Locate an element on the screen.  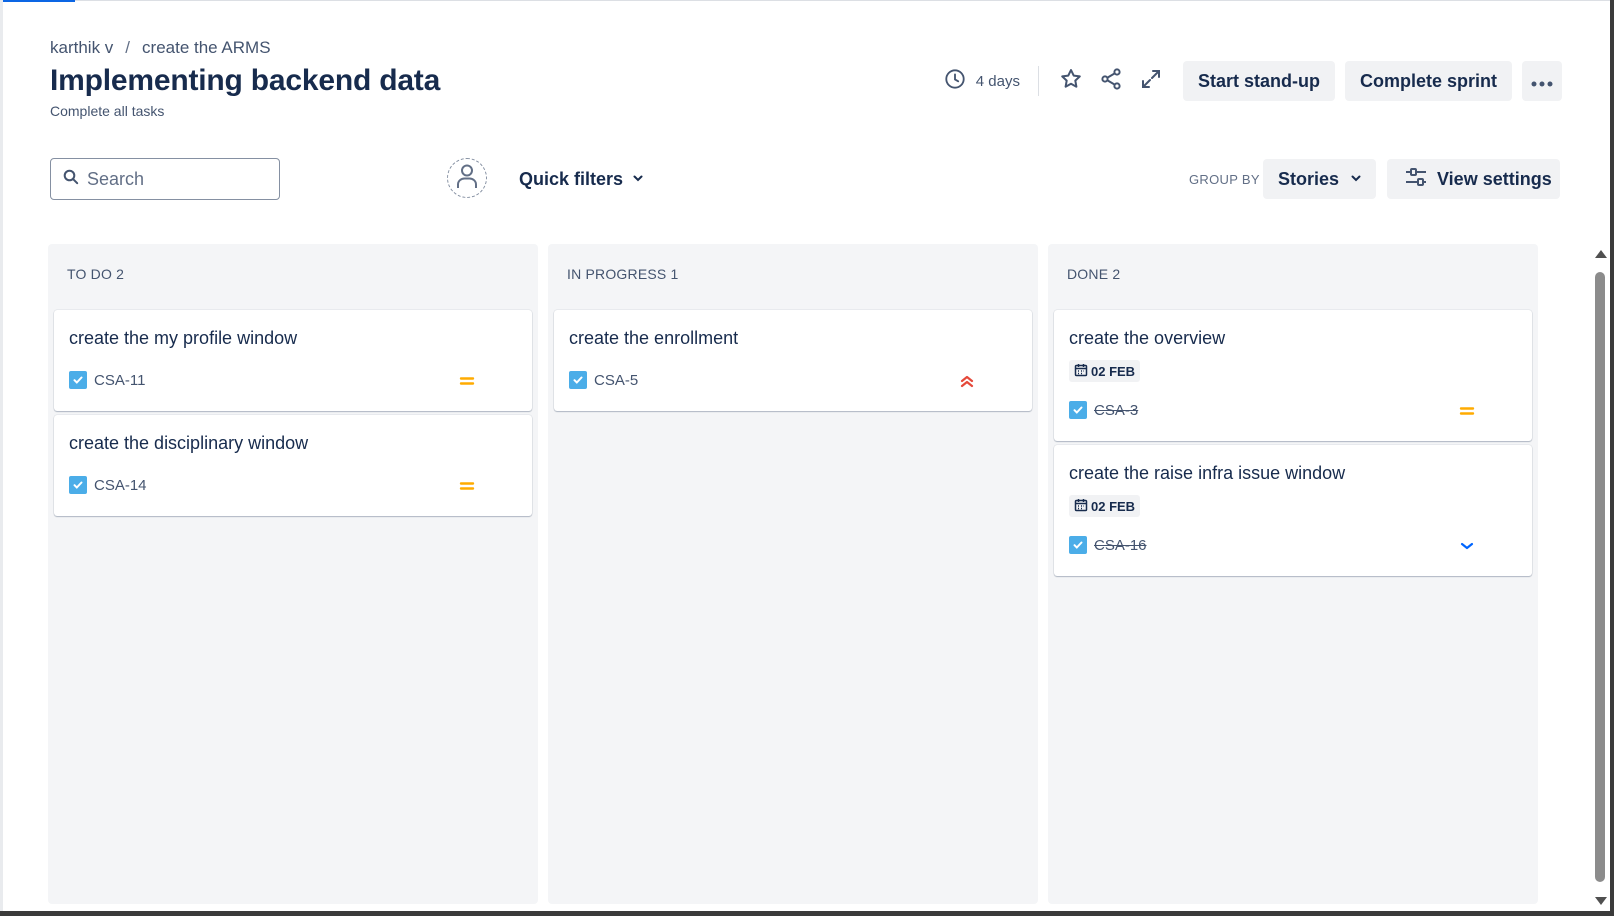
more-actions-button is located at coordinates (1542, 81).